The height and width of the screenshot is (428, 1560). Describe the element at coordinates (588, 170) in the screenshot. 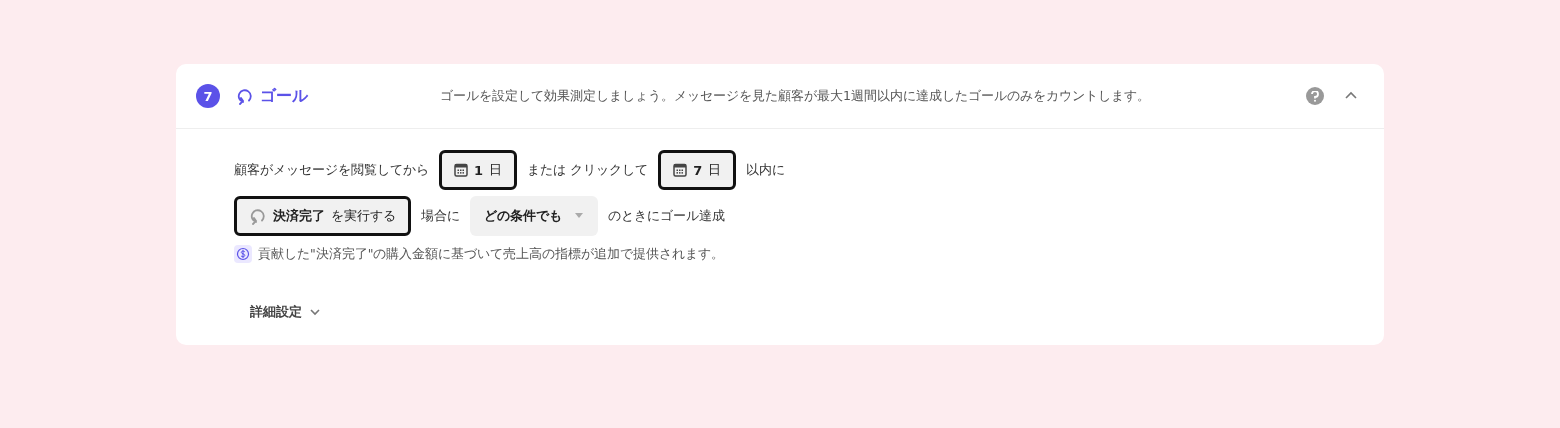

I see `condition-text: または クリックして` at that location.